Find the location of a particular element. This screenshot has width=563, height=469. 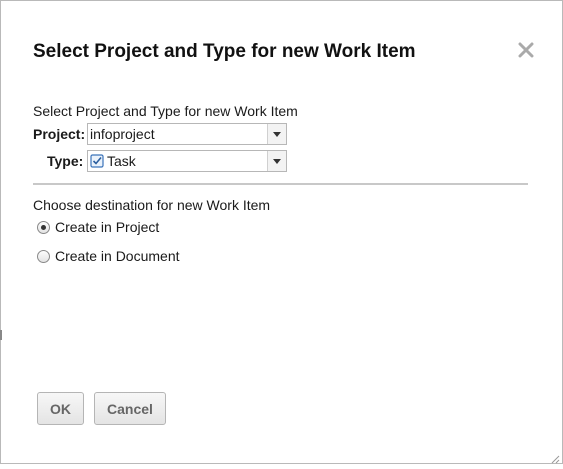

destination-label: Choose destination for new Work Item is located at coordinates (152, 205).